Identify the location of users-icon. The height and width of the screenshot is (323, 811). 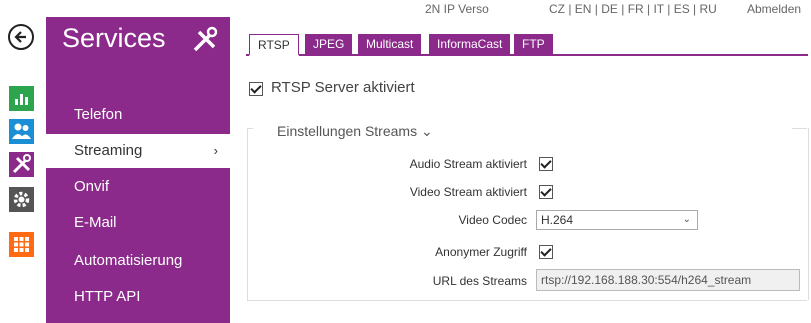
(21, 131).